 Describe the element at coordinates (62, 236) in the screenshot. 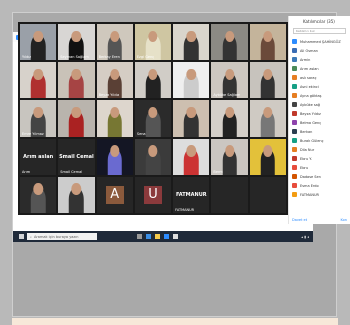

I see `taskbar-search-box: ⌕ Aramak için buraya yazın` at that location.